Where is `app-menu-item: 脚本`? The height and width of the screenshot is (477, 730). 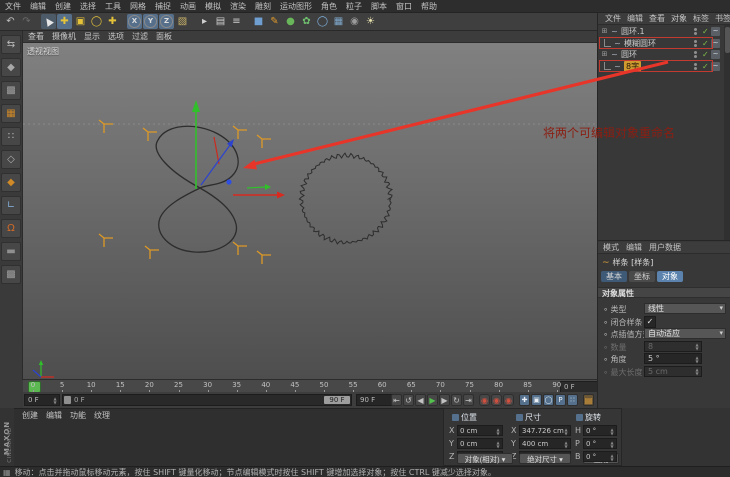
app-menu-item: 脚本 is located at coordinates (379, 6).